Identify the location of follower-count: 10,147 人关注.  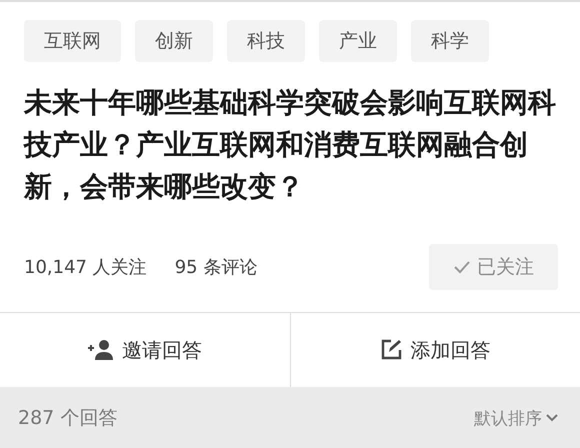
(85, 267).